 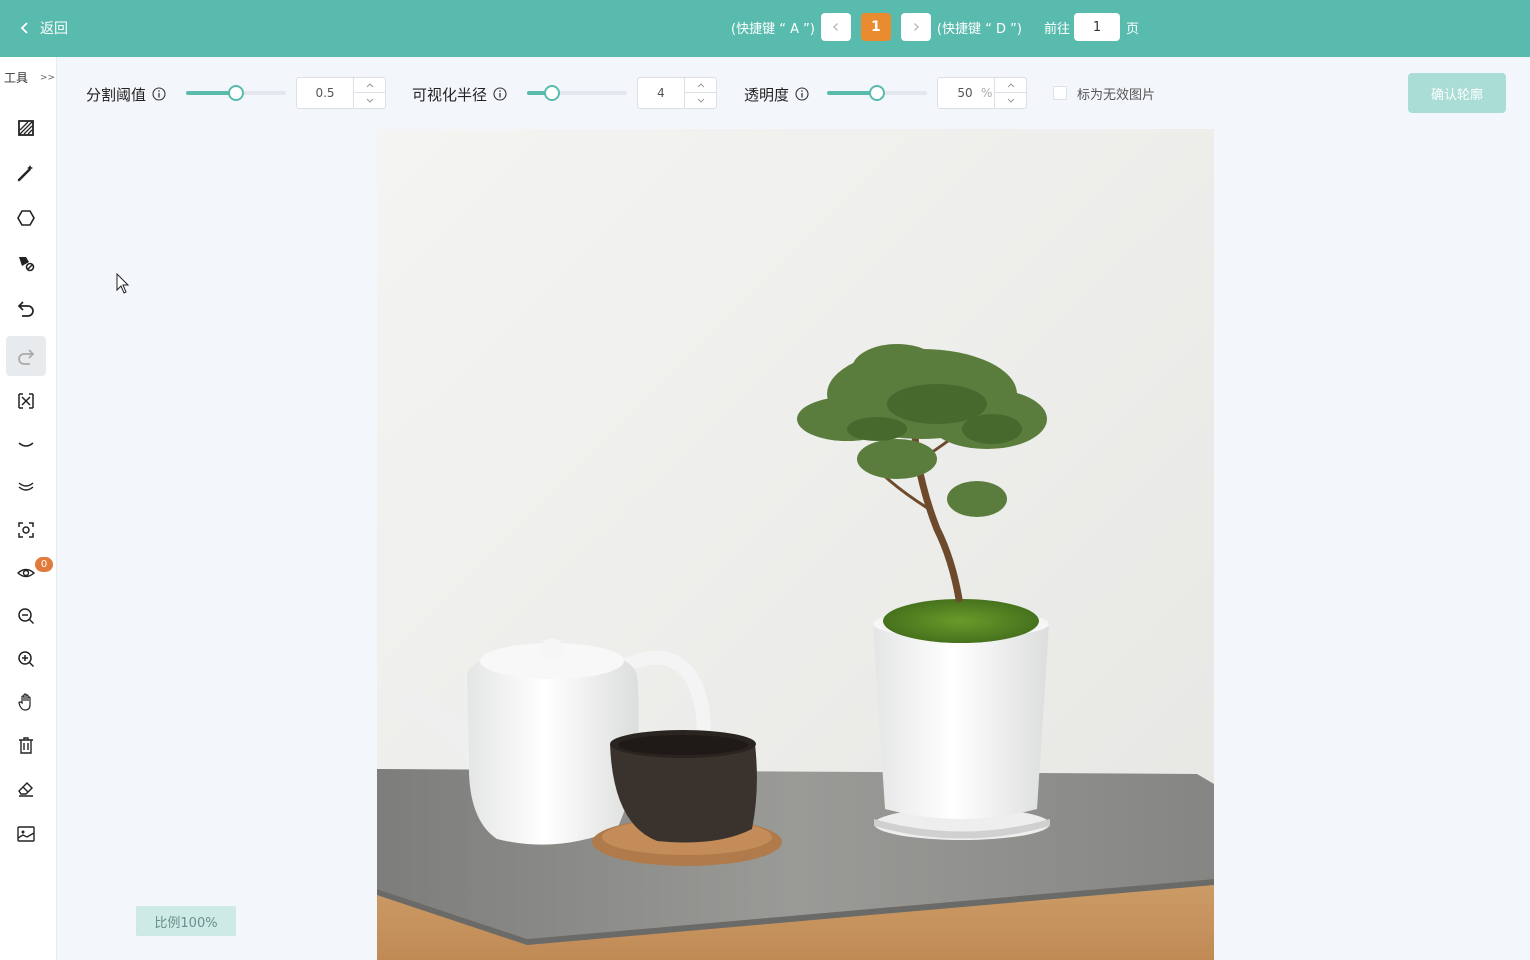 I want to click on eye-closed-icon, so click(x=26, y=444).